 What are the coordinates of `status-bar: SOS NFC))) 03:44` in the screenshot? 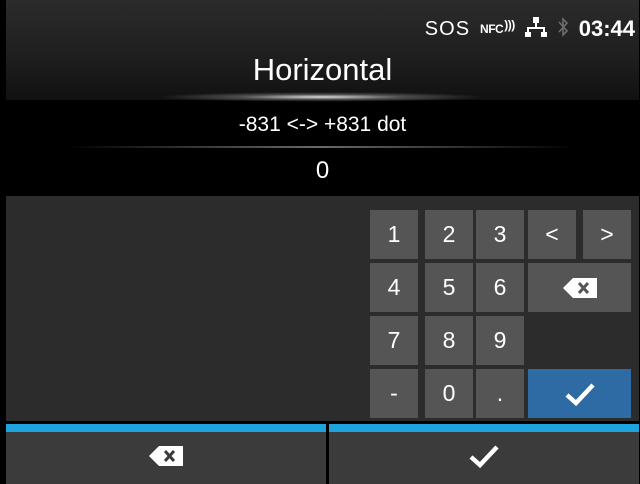 It's located at (530, 29).